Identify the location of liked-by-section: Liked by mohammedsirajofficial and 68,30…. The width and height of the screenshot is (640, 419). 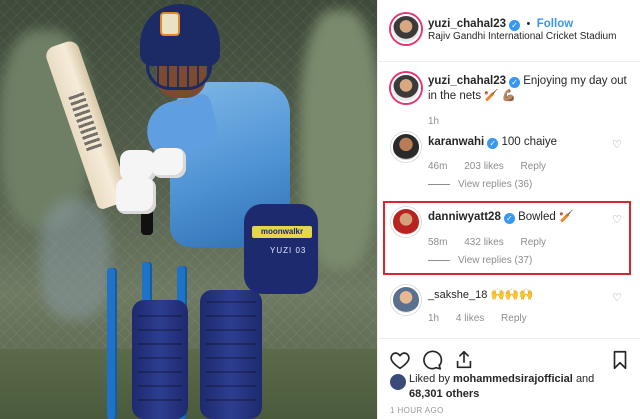
(510, 387).